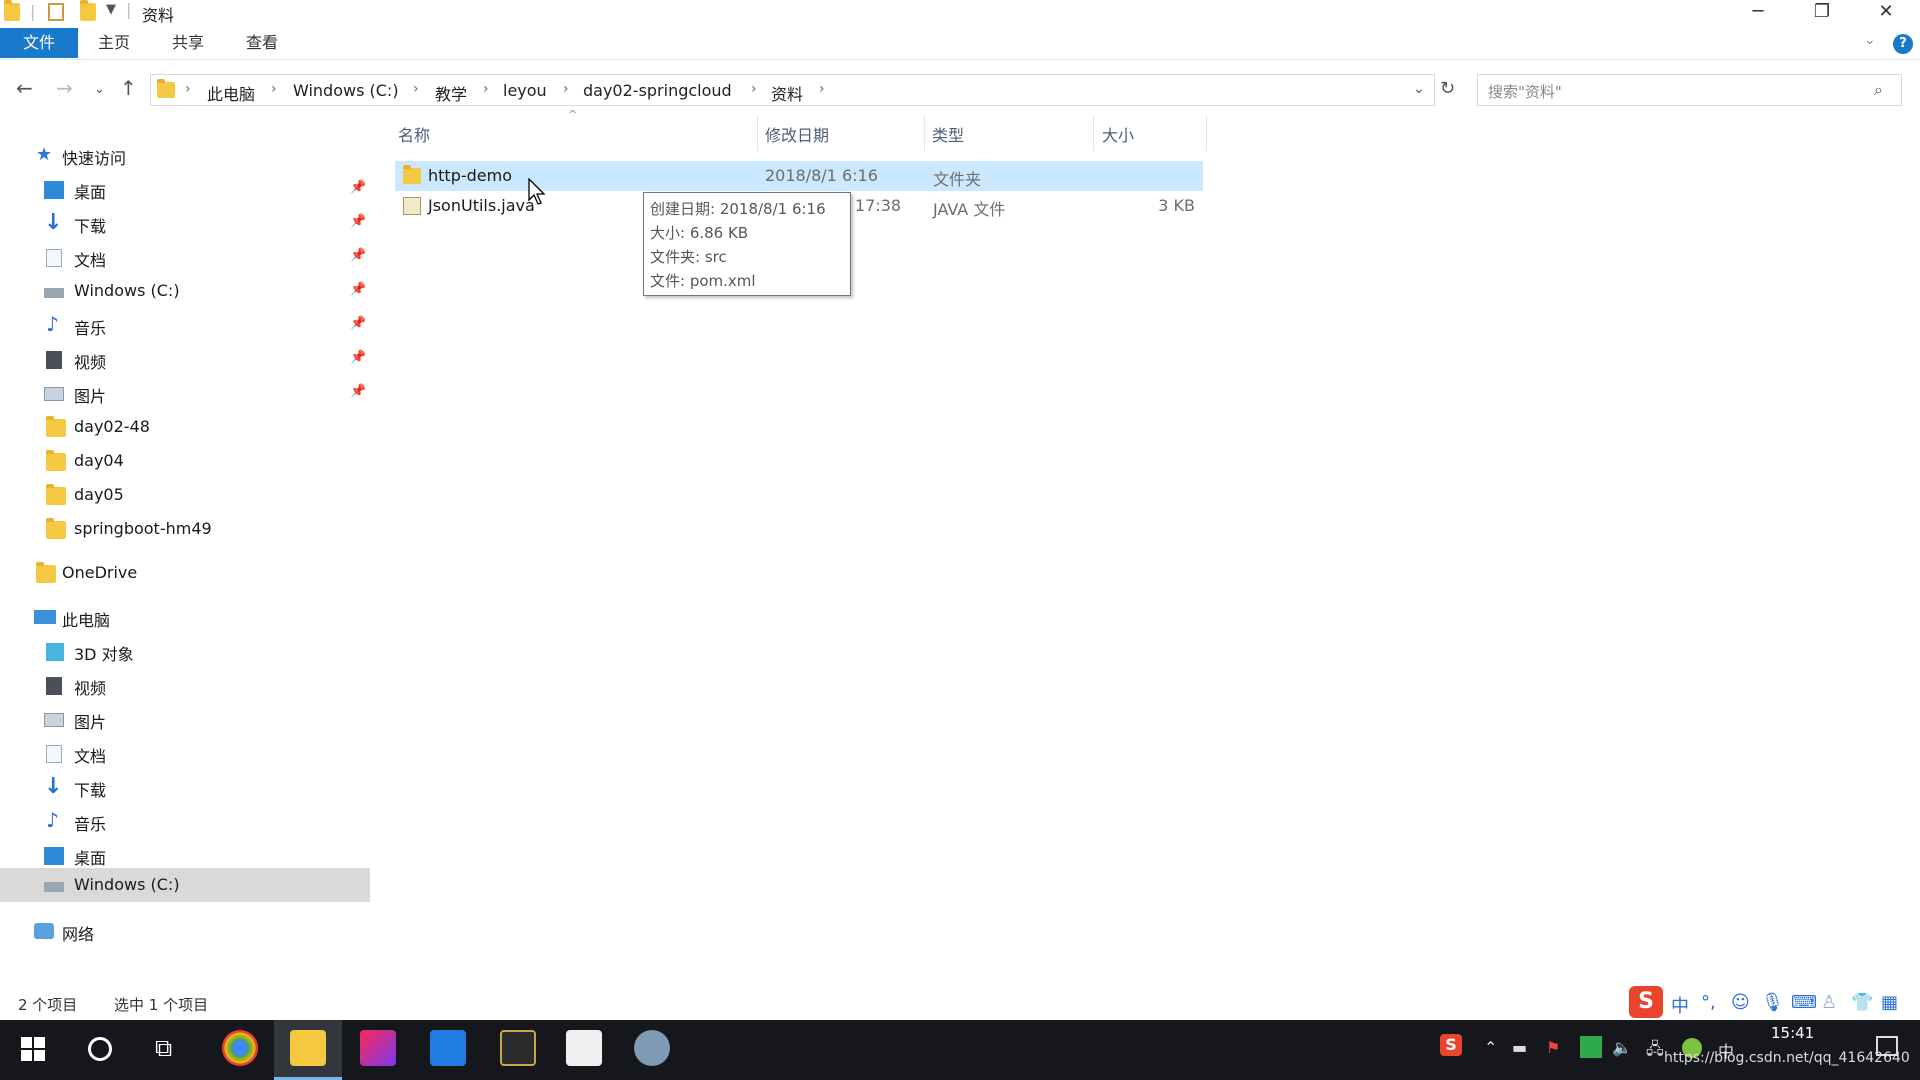  I want to click on recent-dropdown-icon: ⌄, so click(99, 89).